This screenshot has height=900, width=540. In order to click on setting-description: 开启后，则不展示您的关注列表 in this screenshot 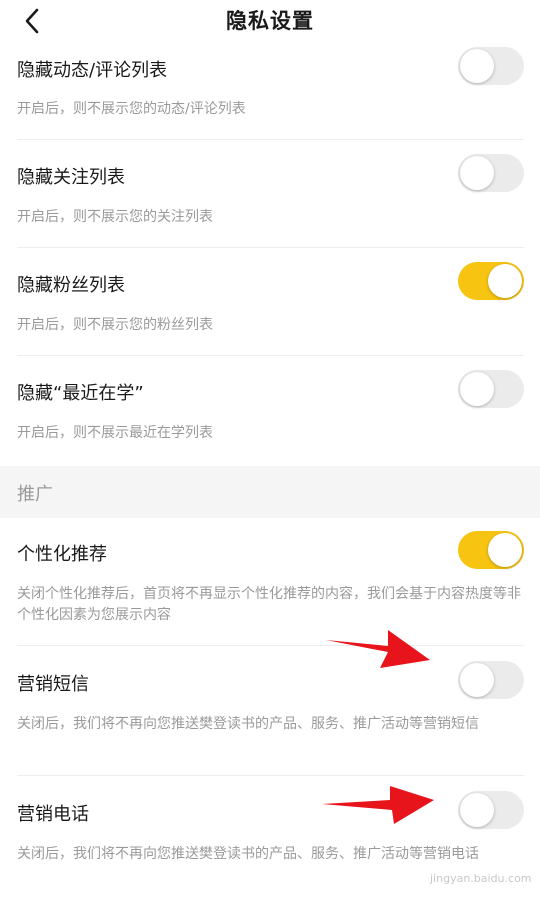, I will do `click(115, 217)`.